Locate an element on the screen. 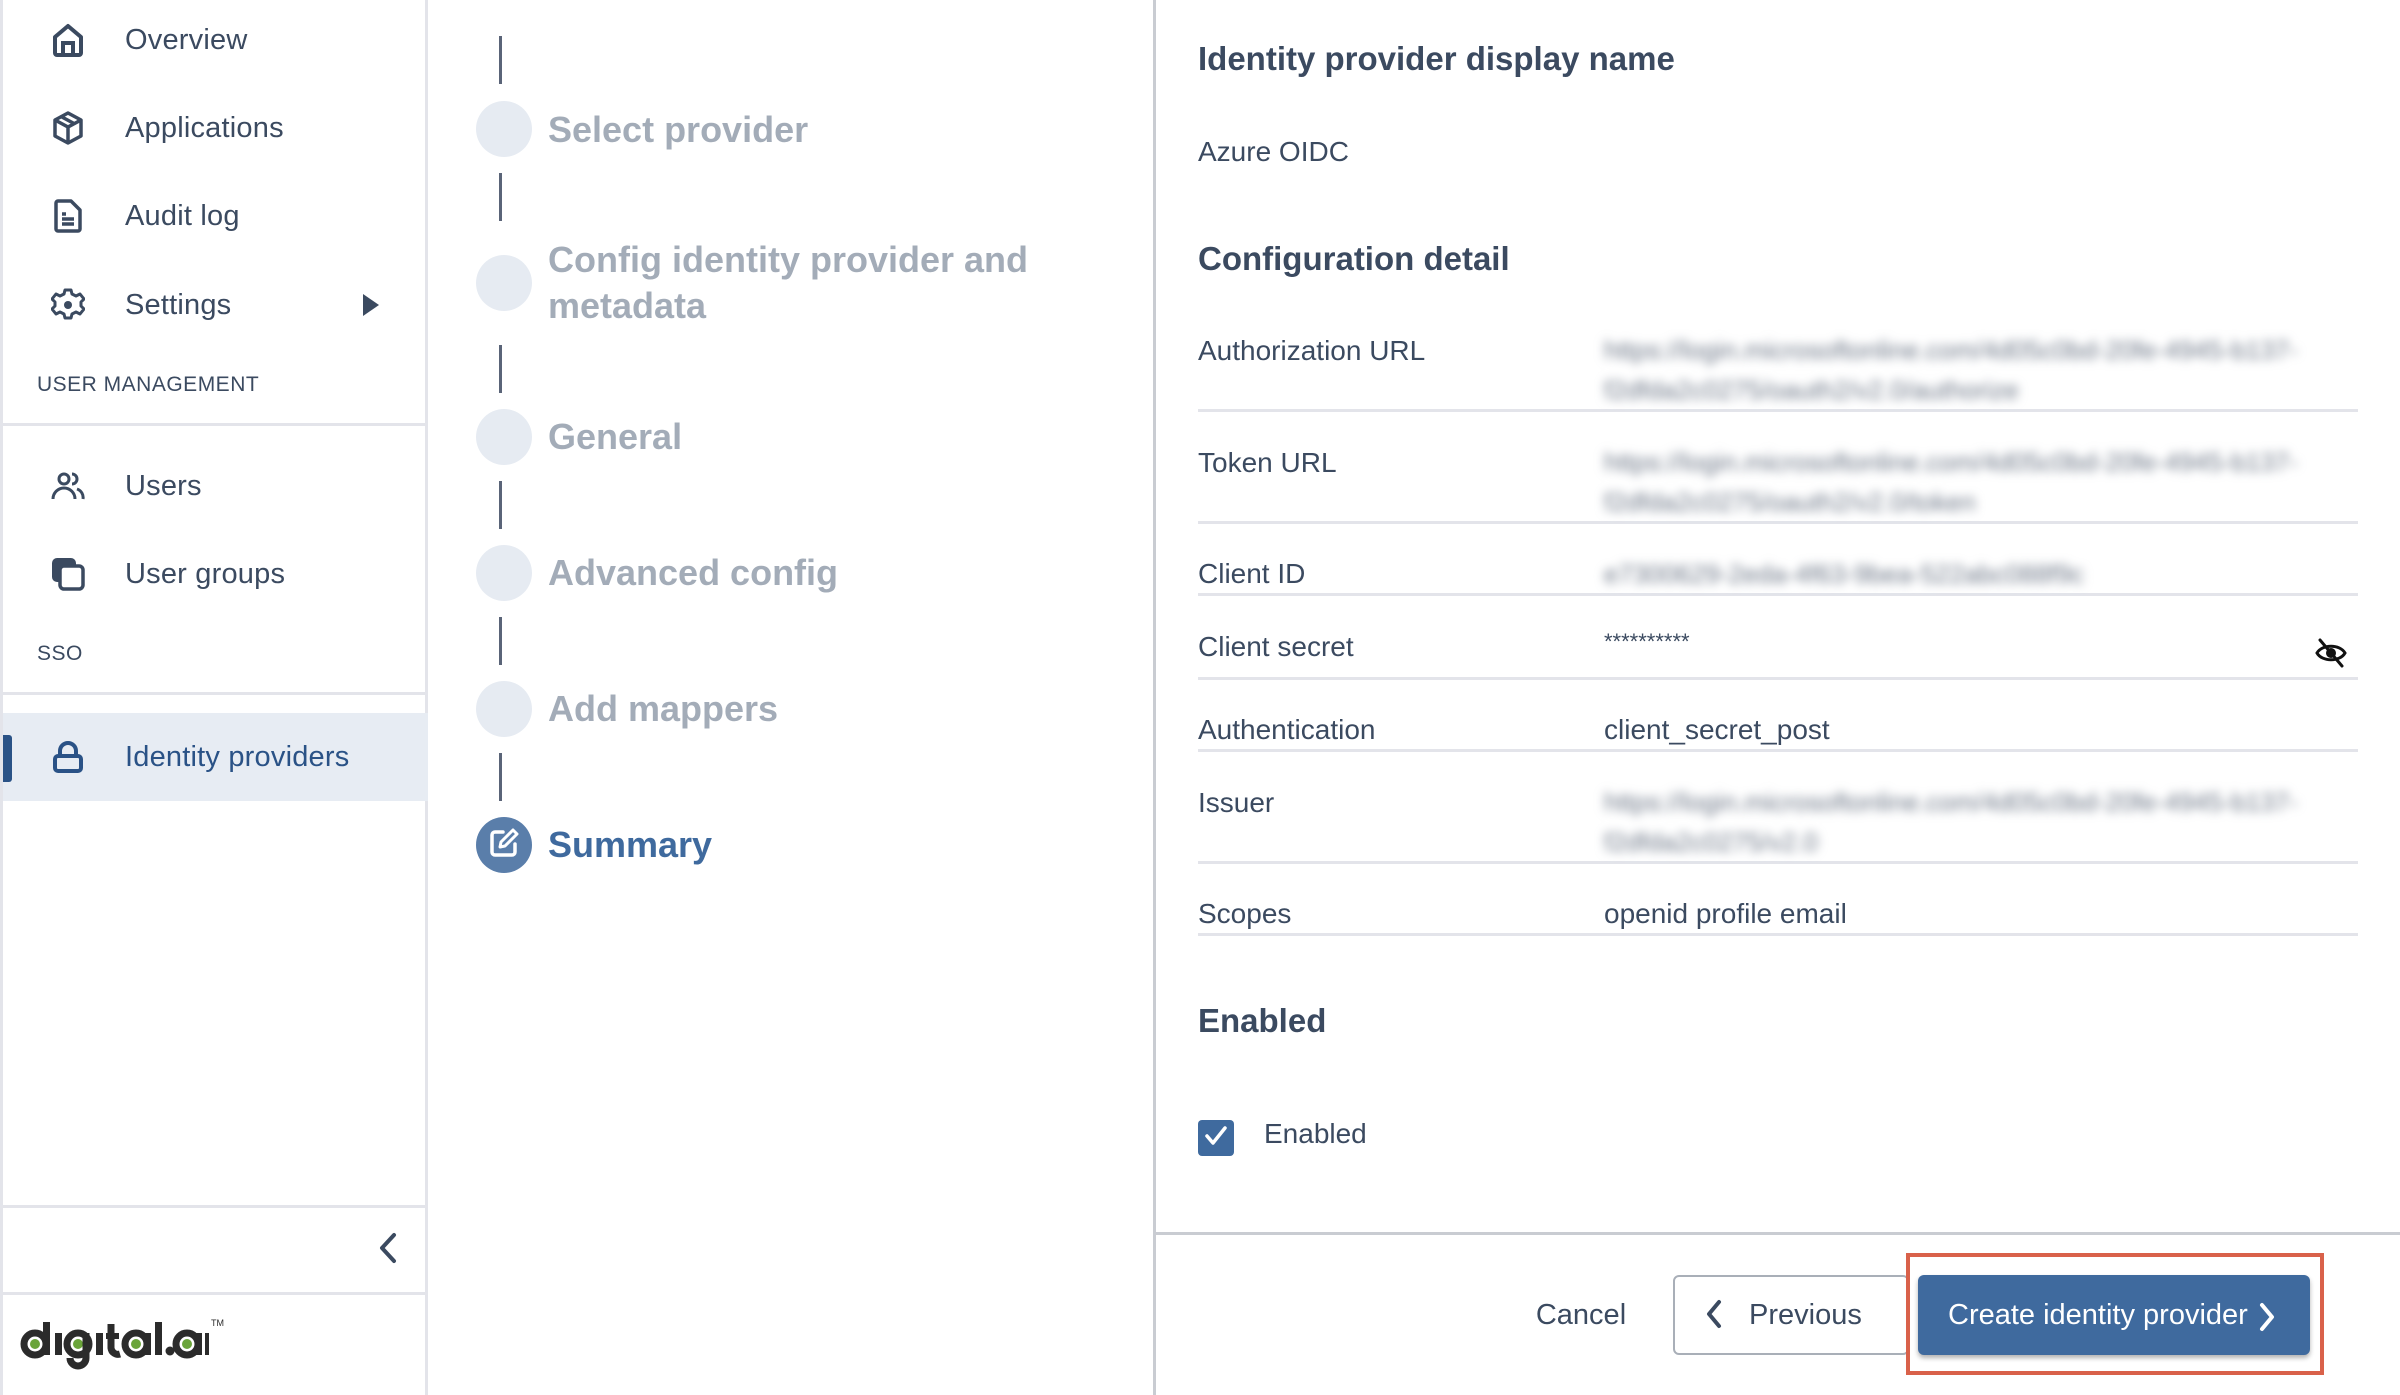 This screenshot has width=2400, height=1395. enabled-checkbox is located at coordinates (1216, 1138).